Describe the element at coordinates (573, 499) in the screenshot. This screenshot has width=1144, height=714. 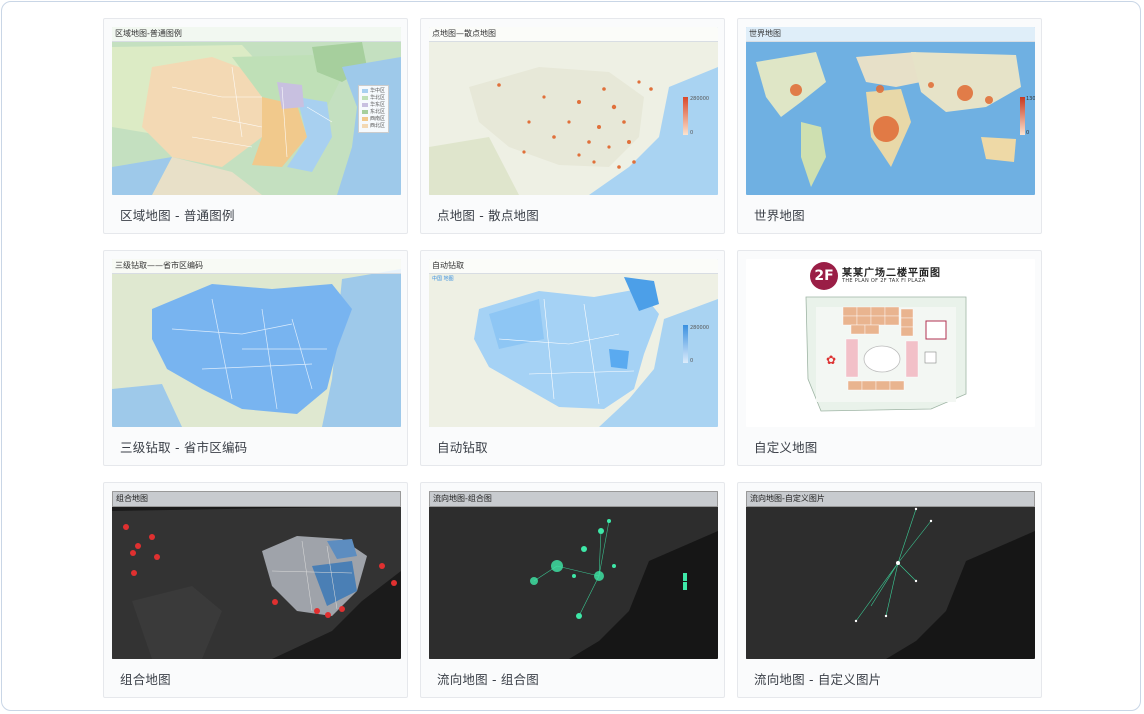
I see `thumbnail-title: 流向地图-组合图` at that location.